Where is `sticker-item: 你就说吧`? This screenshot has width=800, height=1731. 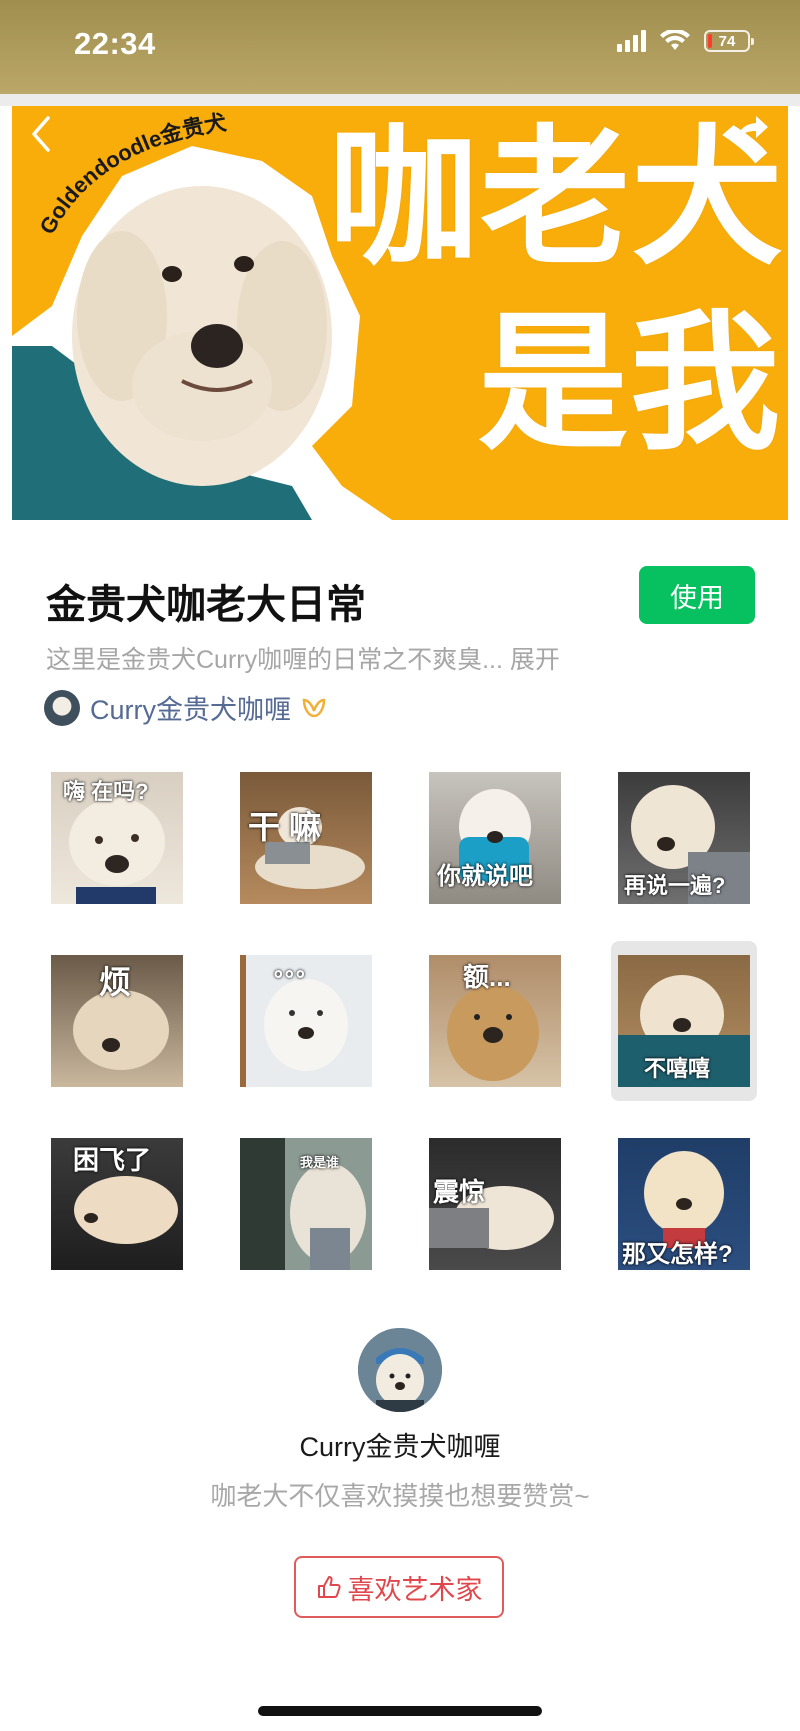 sticker-item: 你就说吧 is located at coordinates (495, 838).